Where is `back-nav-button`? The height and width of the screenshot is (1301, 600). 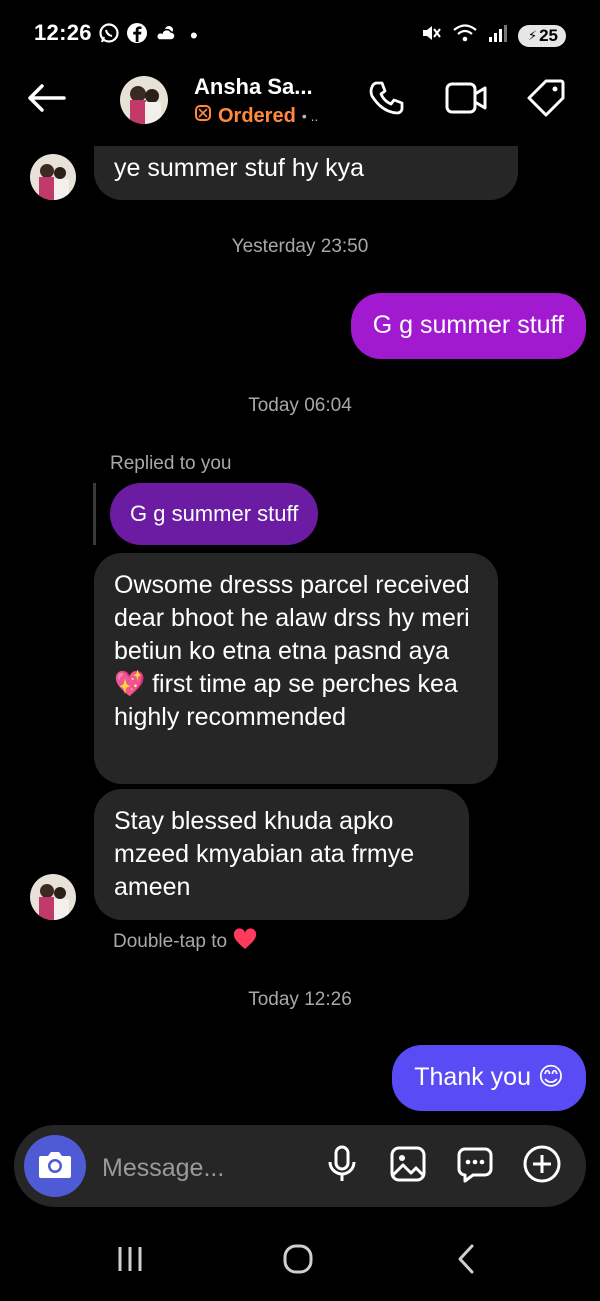 back-nav-button is located at coordinates (466, 1261).